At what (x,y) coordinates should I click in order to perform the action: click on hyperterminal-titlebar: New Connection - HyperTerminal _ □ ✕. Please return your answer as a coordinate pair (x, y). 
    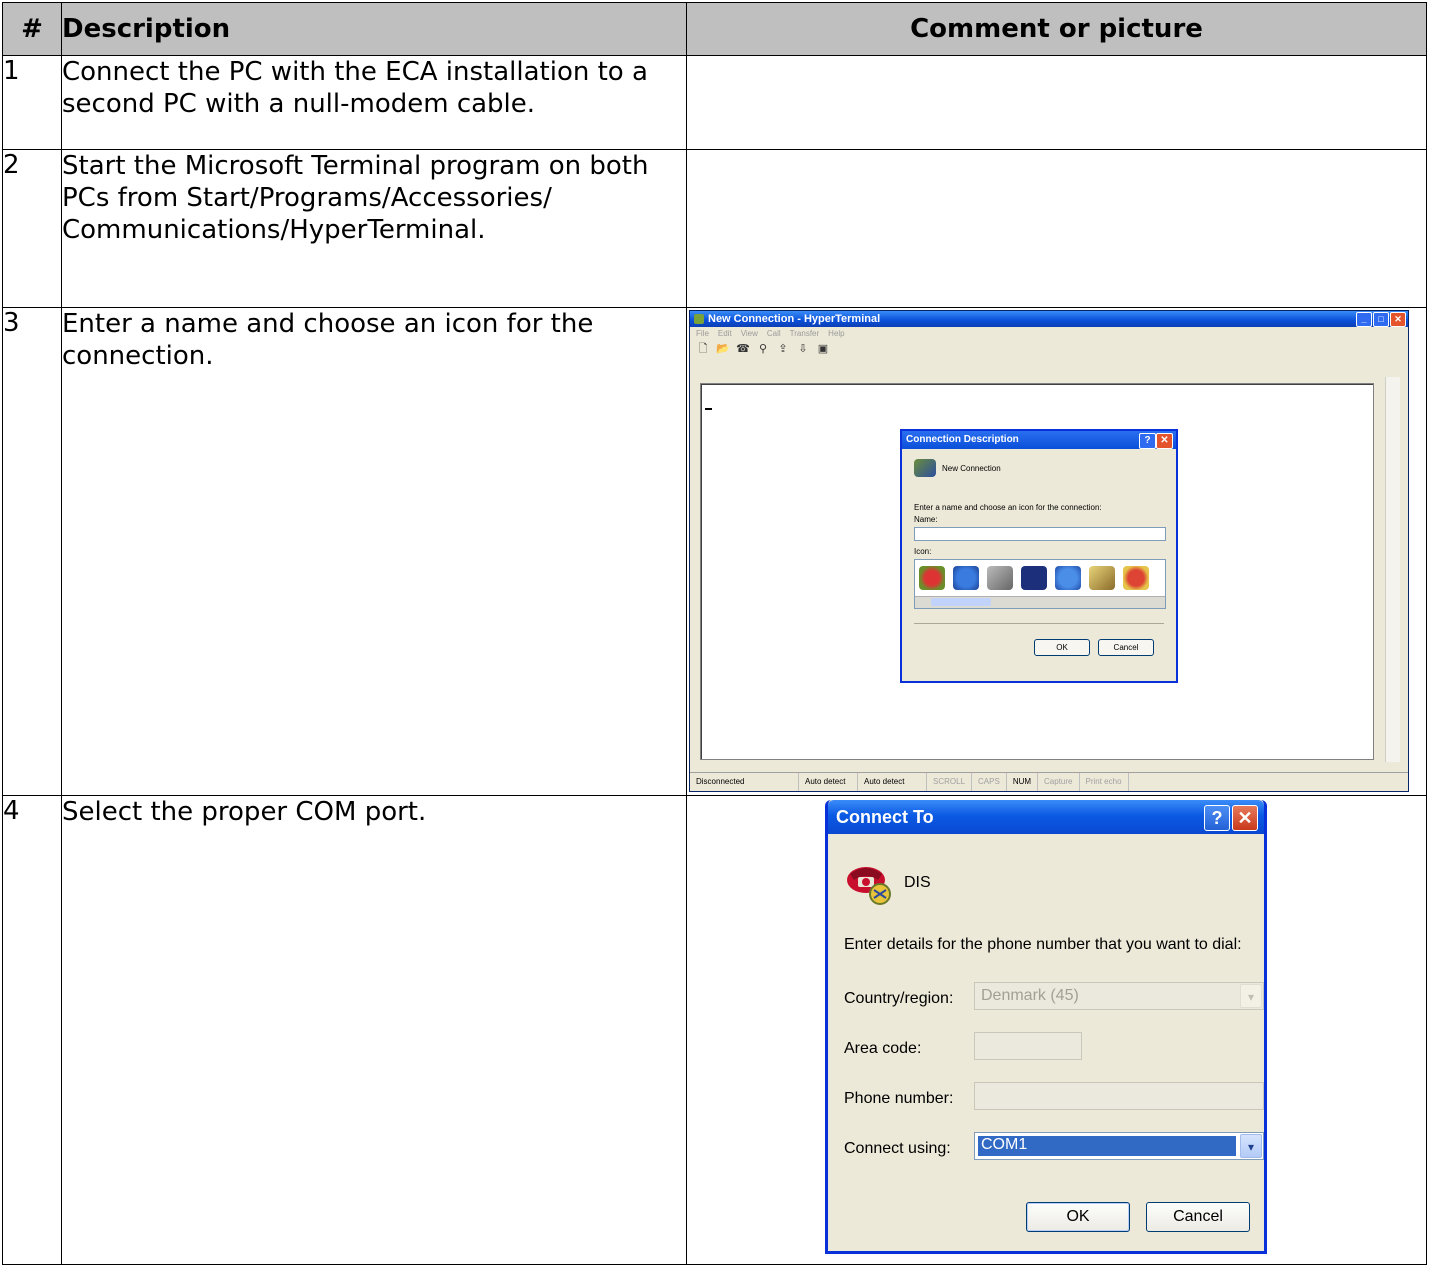
    Looking at the image, I should click on (1049, 319).